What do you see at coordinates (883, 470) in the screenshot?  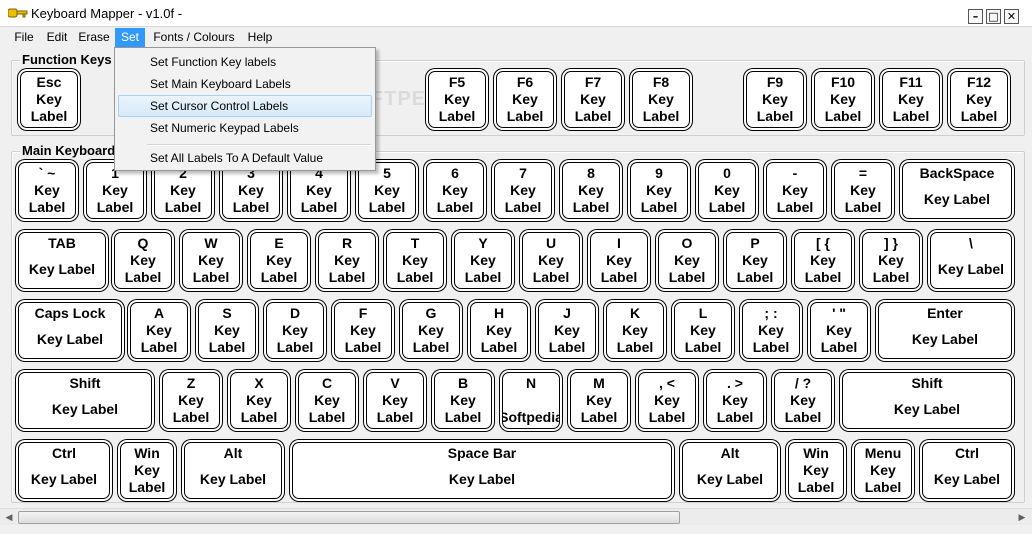 I see `key-menu-right: Menu Key Label` at bounding box center [883, 470].